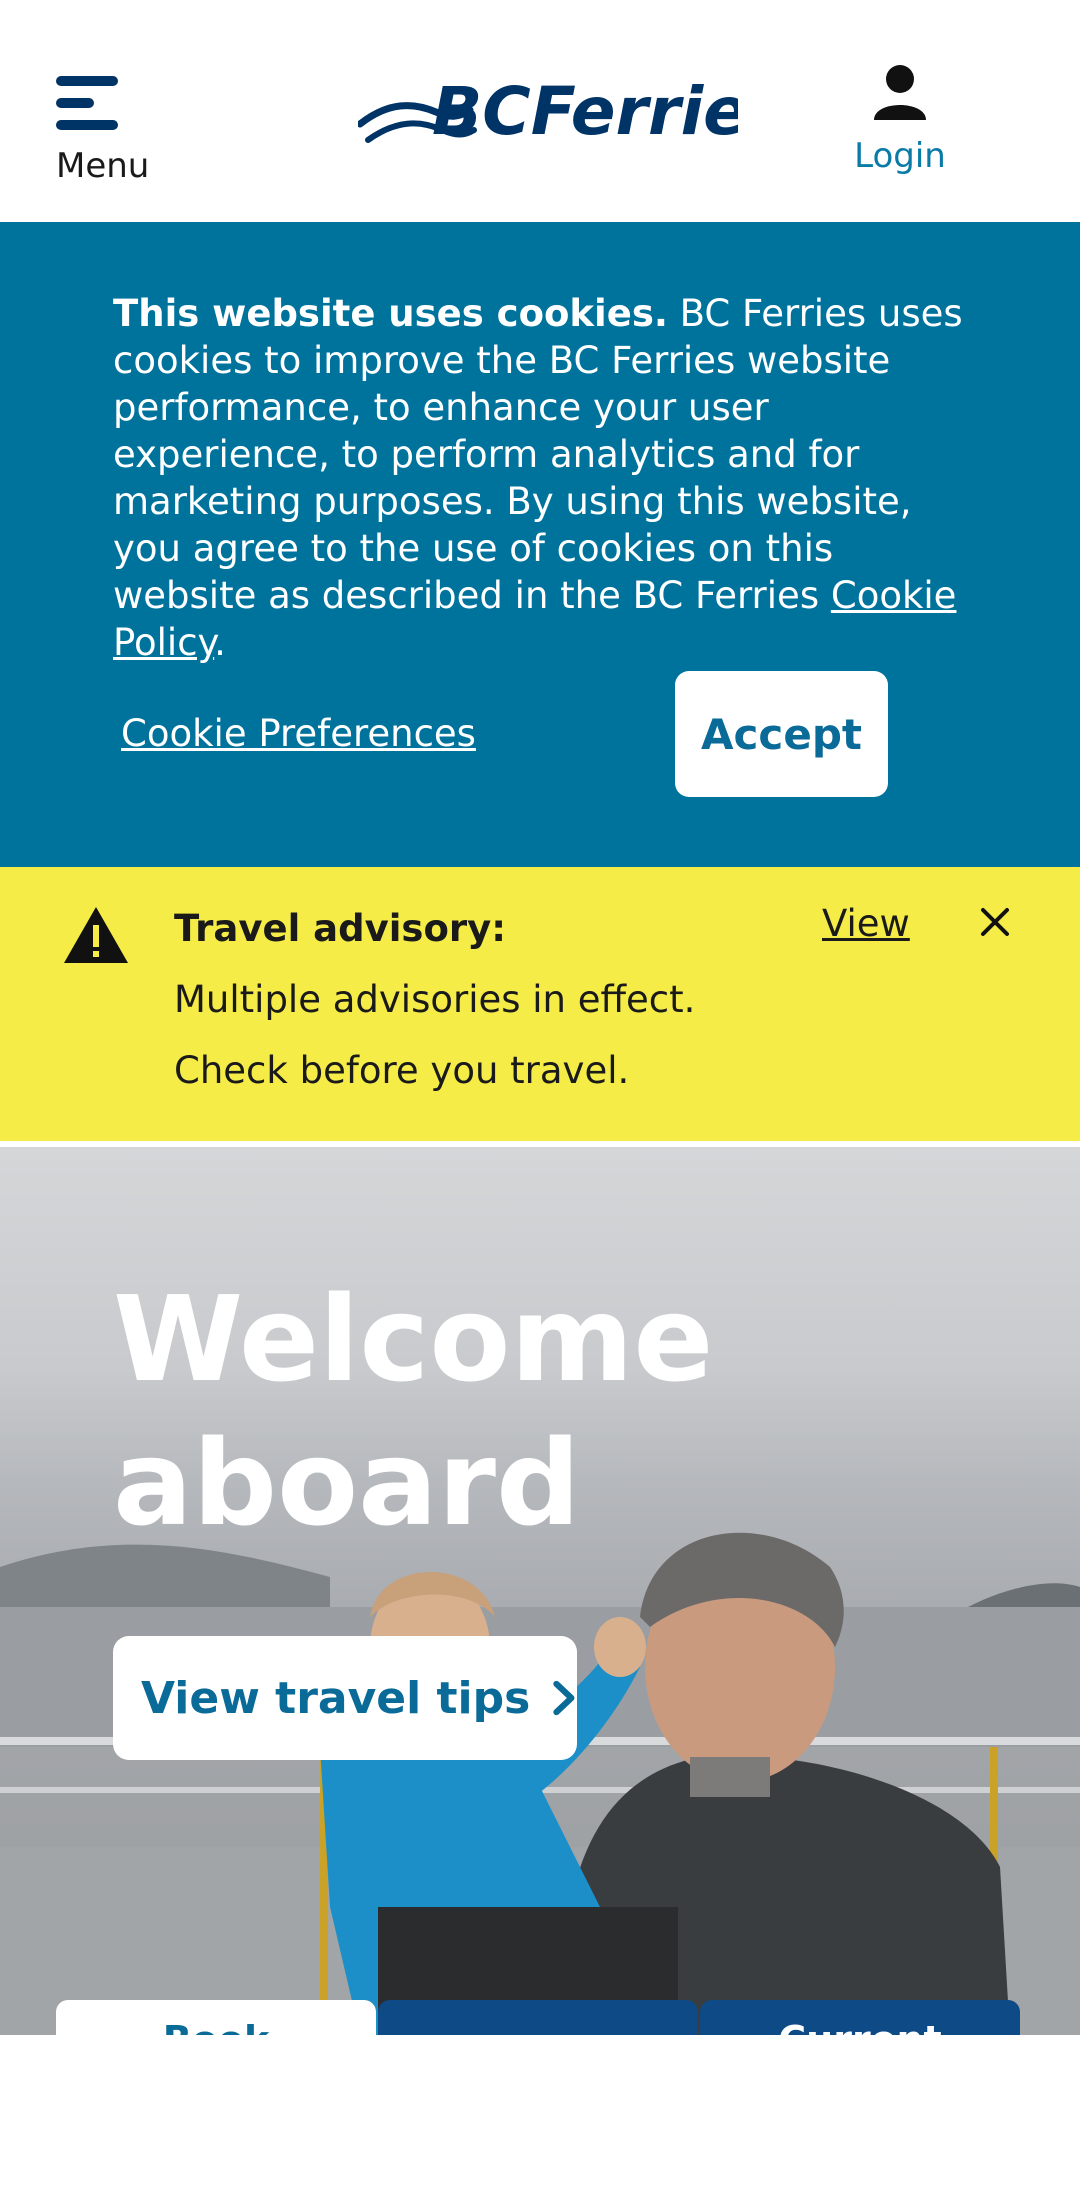 This screenshot has width=1080, height=2192. I want to click on user-icon, so click(900, 92).